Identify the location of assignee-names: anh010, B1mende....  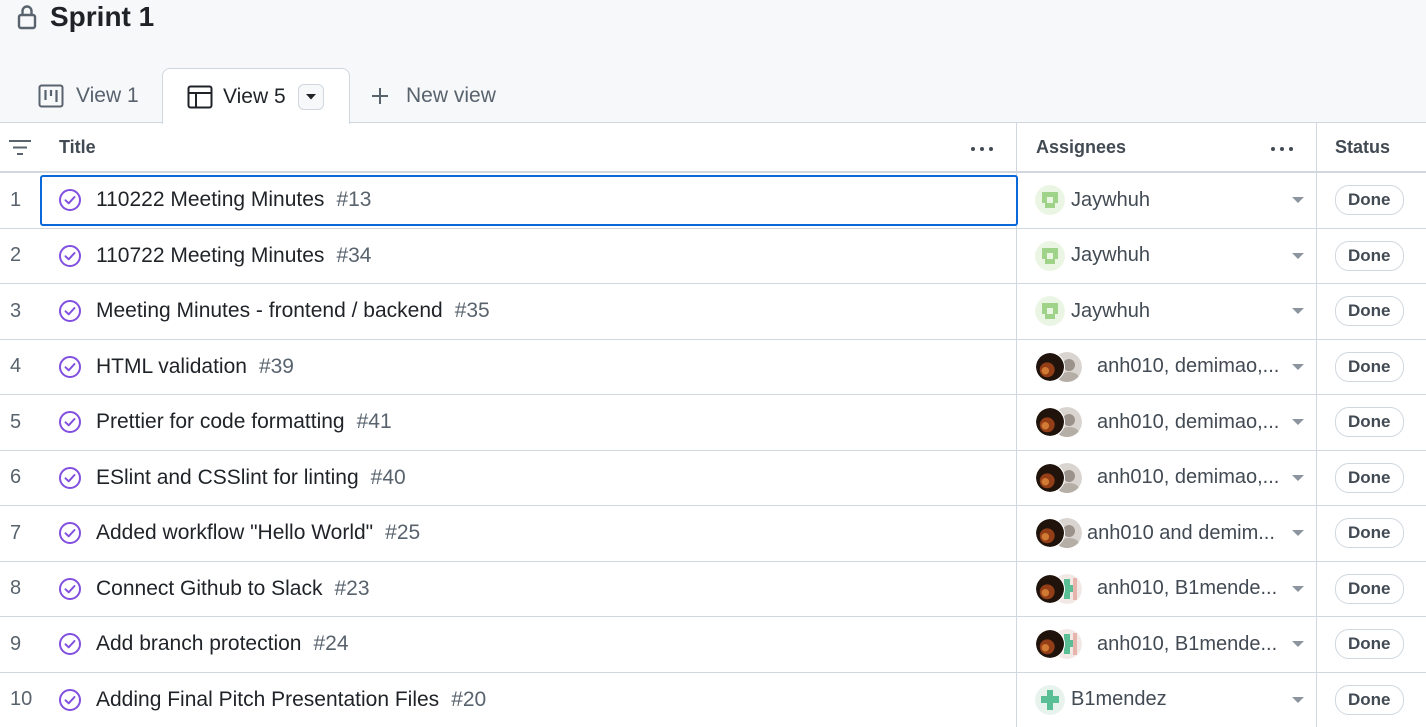
(1187, 588).